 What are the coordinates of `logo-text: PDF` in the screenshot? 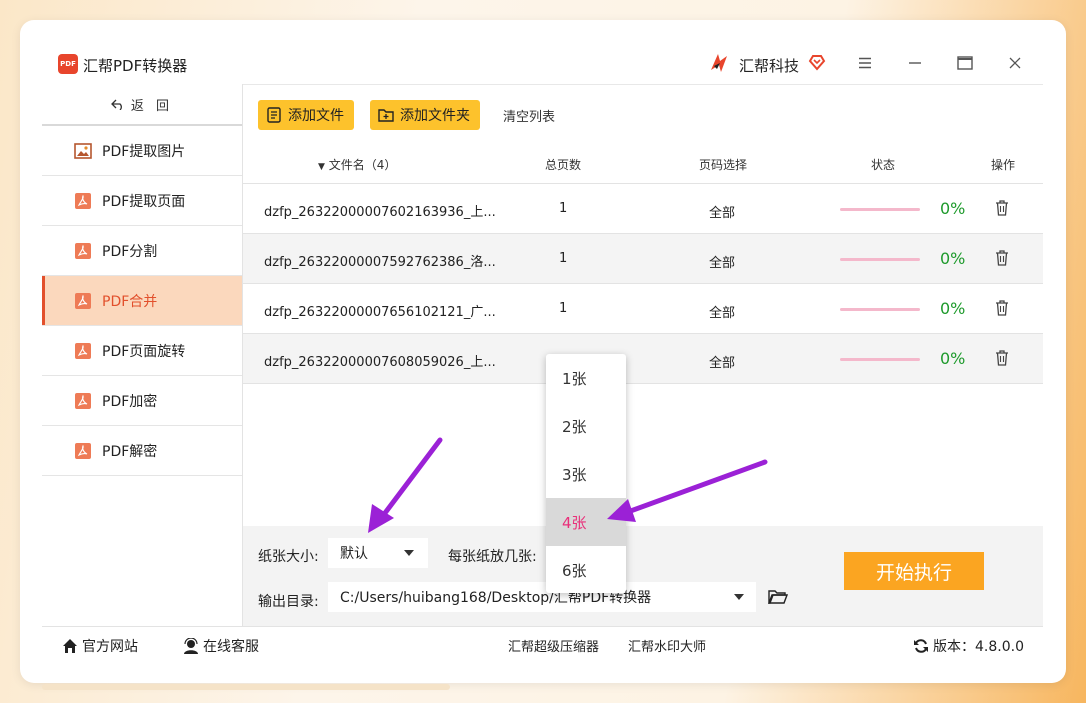 It's located at (68, 64).